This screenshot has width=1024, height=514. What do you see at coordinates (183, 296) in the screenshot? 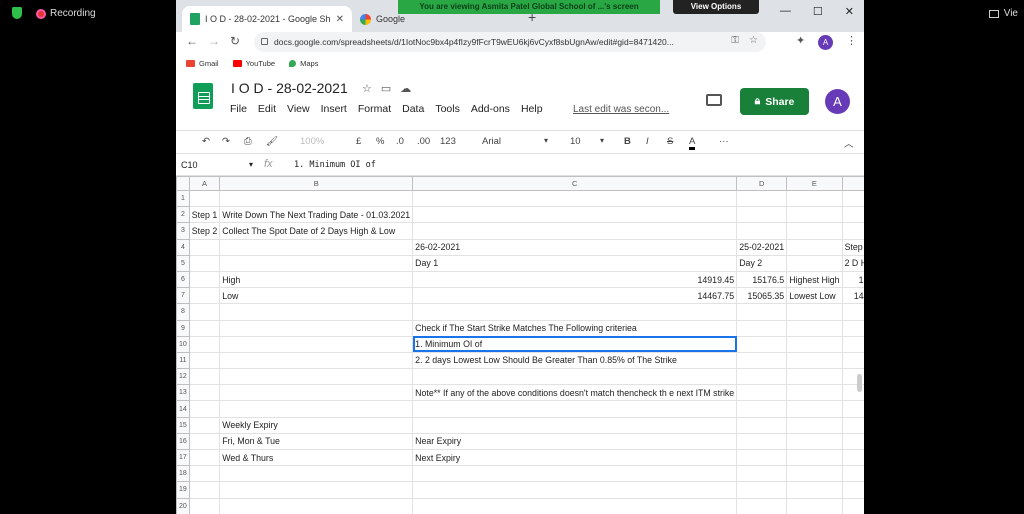
I see `row-header: 7` at bounding box center [183, 296].